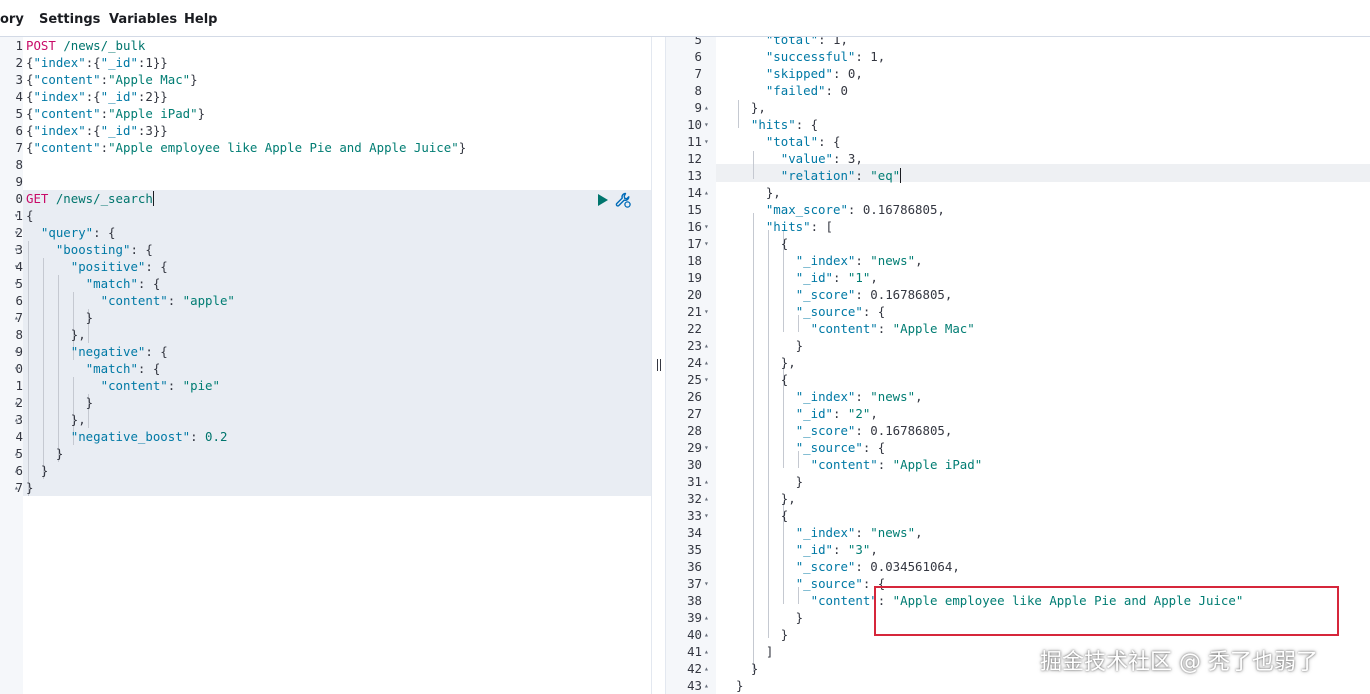  I want to click on request-code-line: 5 {"content":"Apple iPad"}, so click(325, 113).